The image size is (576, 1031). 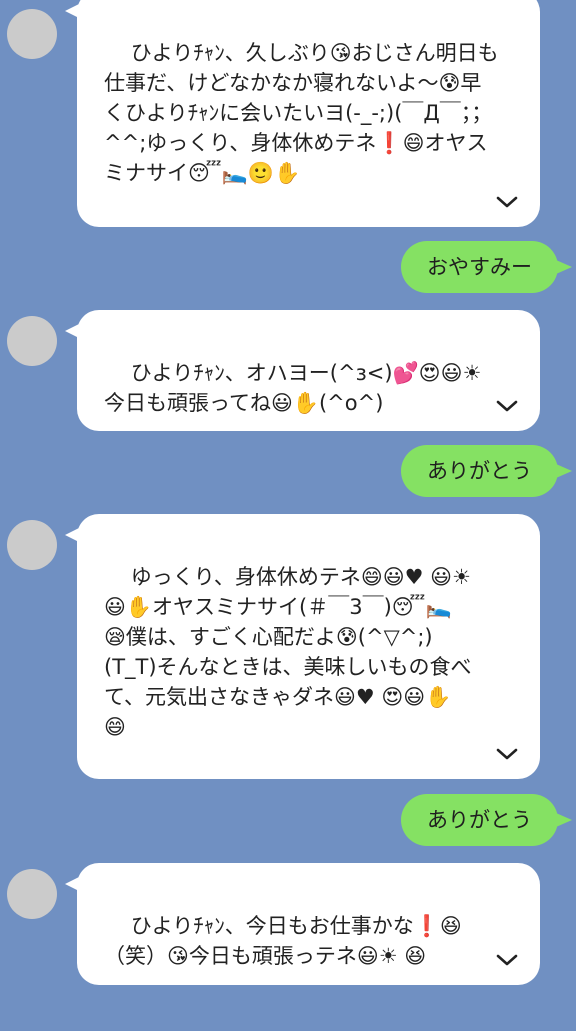 I want to click on message-text: ひよりﾁｬﾝ、オハヨー(^з<)💕😍😃☀ 今日も頑張ってね😃✋(^o^), so click(x=293, y=388).